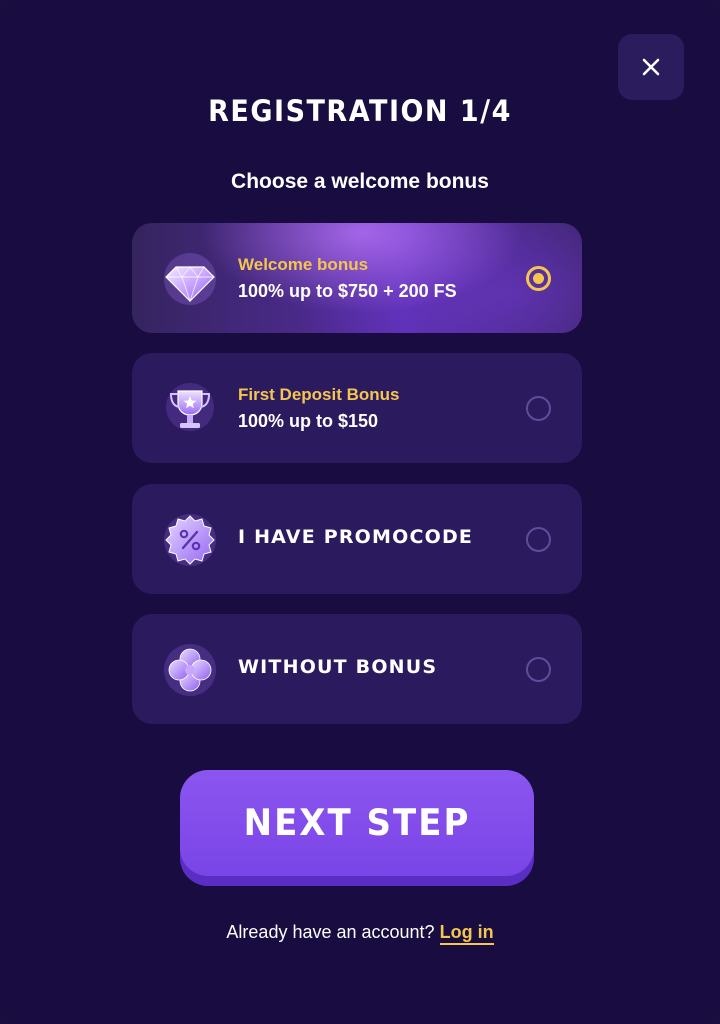  I want to click on option-value: 100% up to $150, so click(308, 421).